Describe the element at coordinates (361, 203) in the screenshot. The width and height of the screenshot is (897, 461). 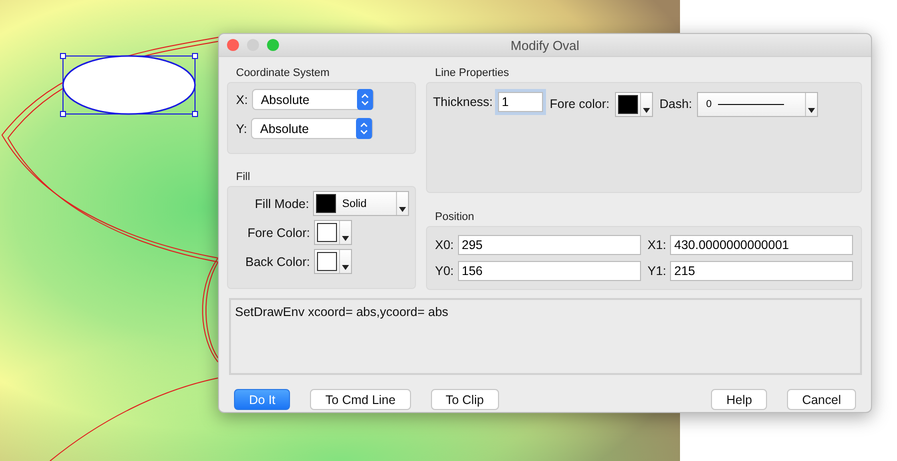
I see `fill-mode-select: Solid` at that location.